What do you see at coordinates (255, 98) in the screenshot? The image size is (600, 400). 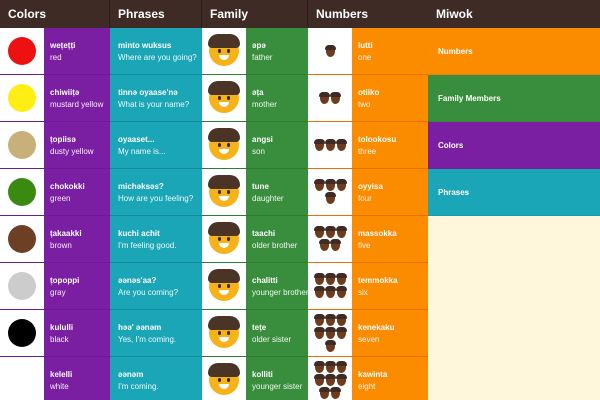 I see `list-item: әṭa mother` at bounding box center [255, 98].